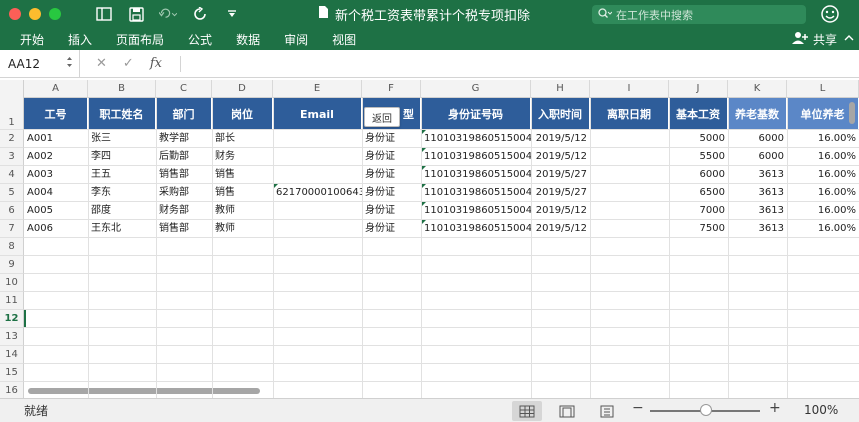 This screenshot has height=422, width=859. What do you see at coordinates (35, 14) in the screenshot?
I see `minimize-window-button` at bounding box center [35, 14].